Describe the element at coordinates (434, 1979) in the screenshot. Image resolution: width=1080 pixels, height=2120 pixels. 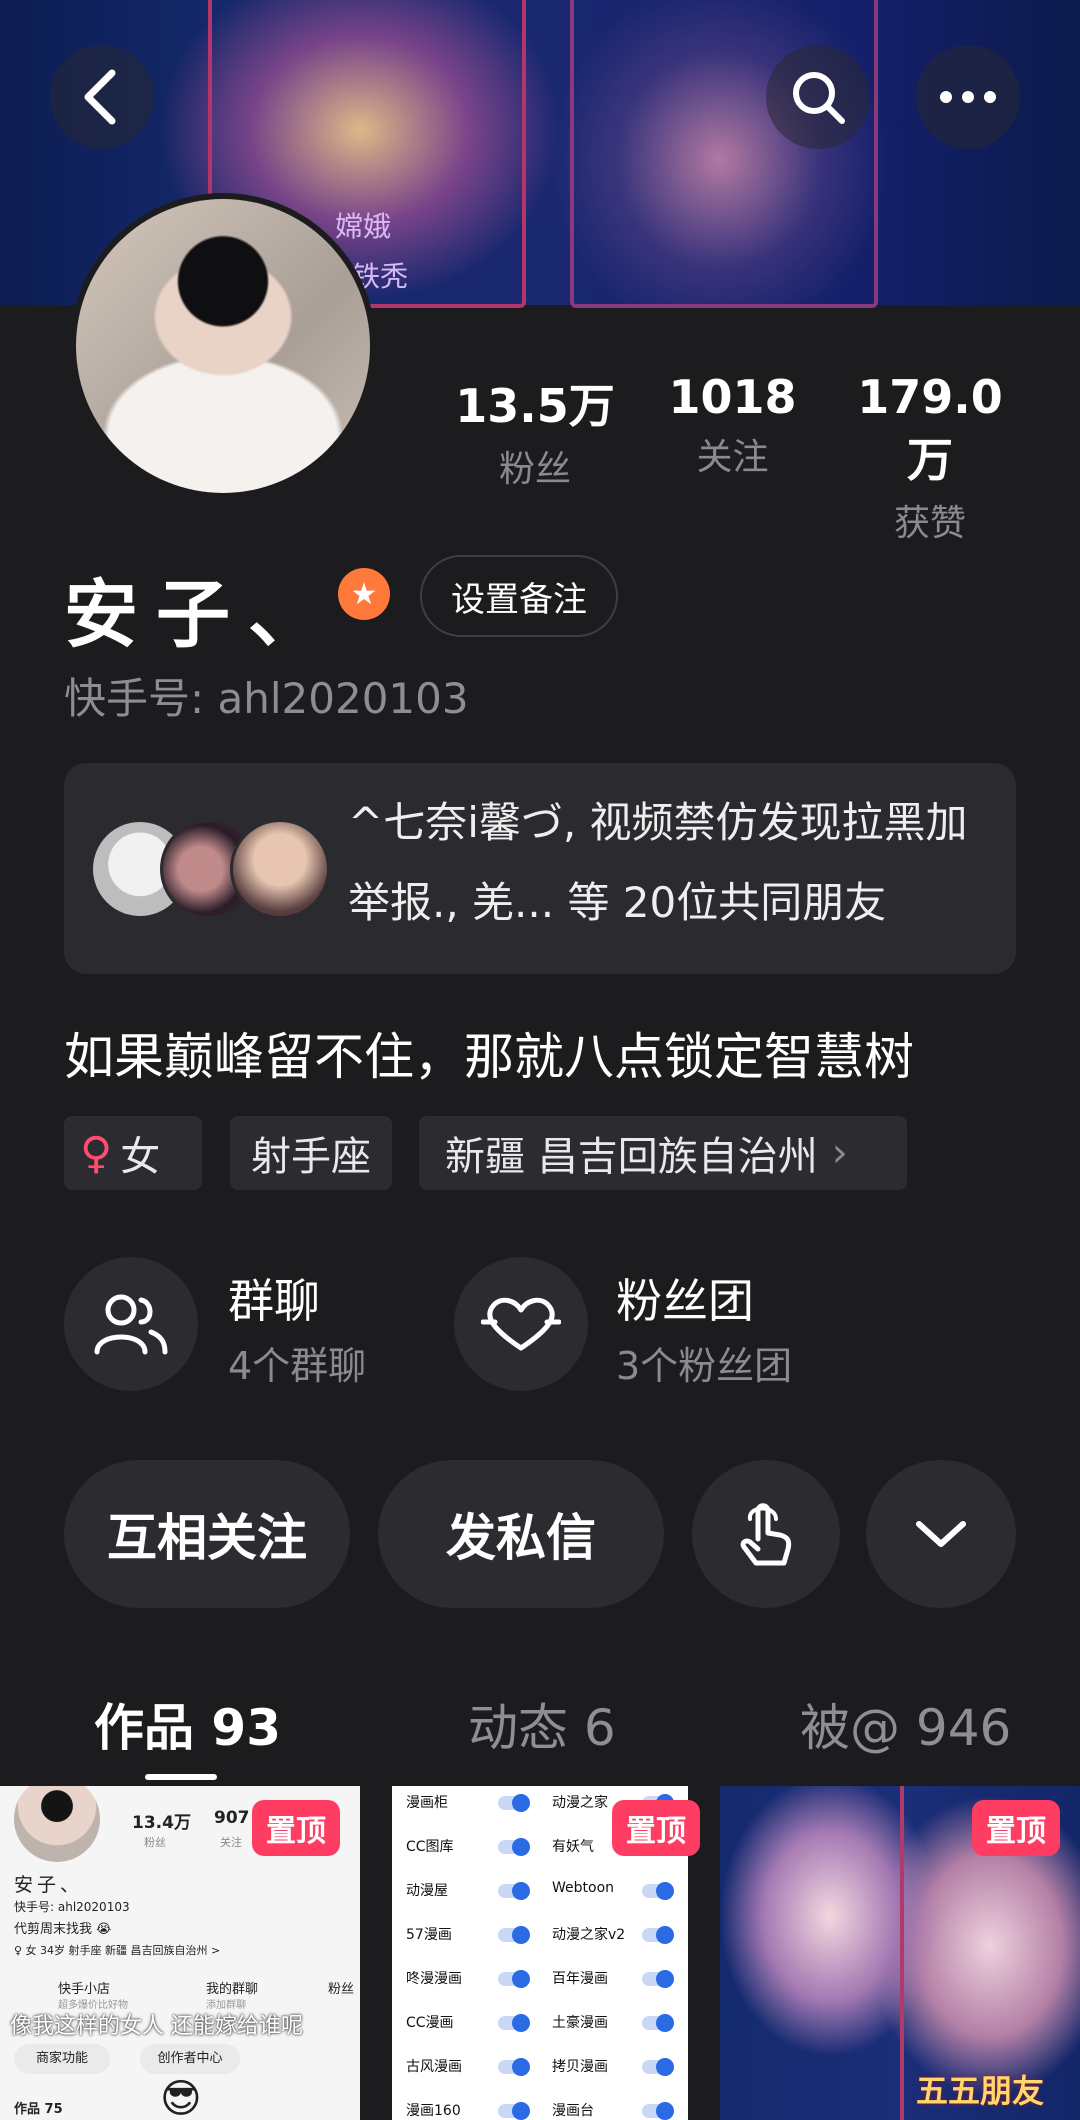
I see `t2-left-label: 咚漫漫画` at that location.